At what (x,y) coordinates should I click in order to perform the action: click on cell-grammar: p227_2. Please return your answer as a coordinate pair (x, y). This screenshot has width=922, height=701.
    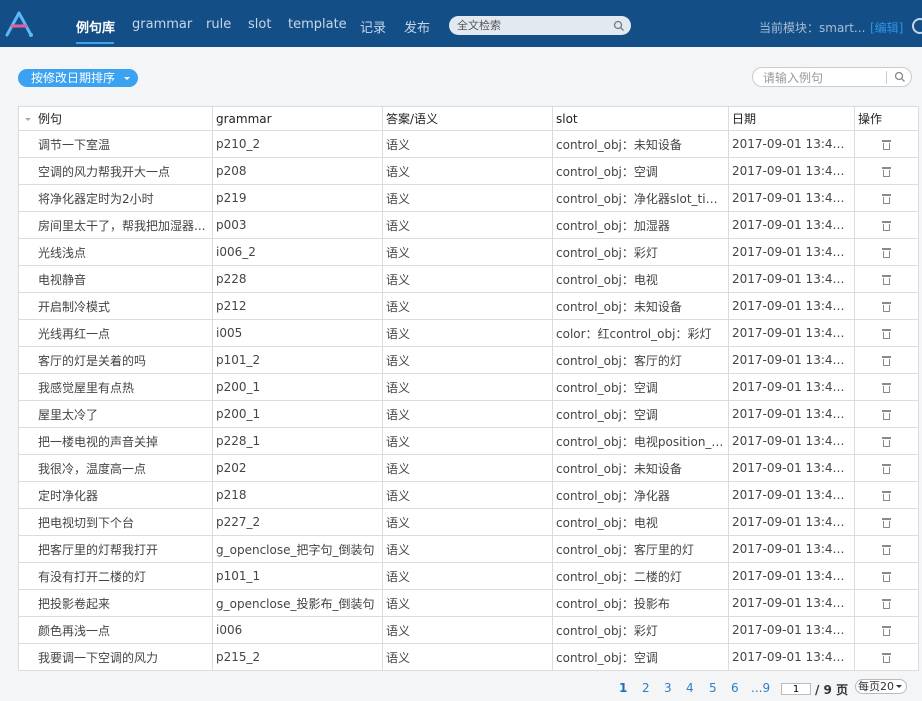
    Looking at the image, I should click on (297, 522).